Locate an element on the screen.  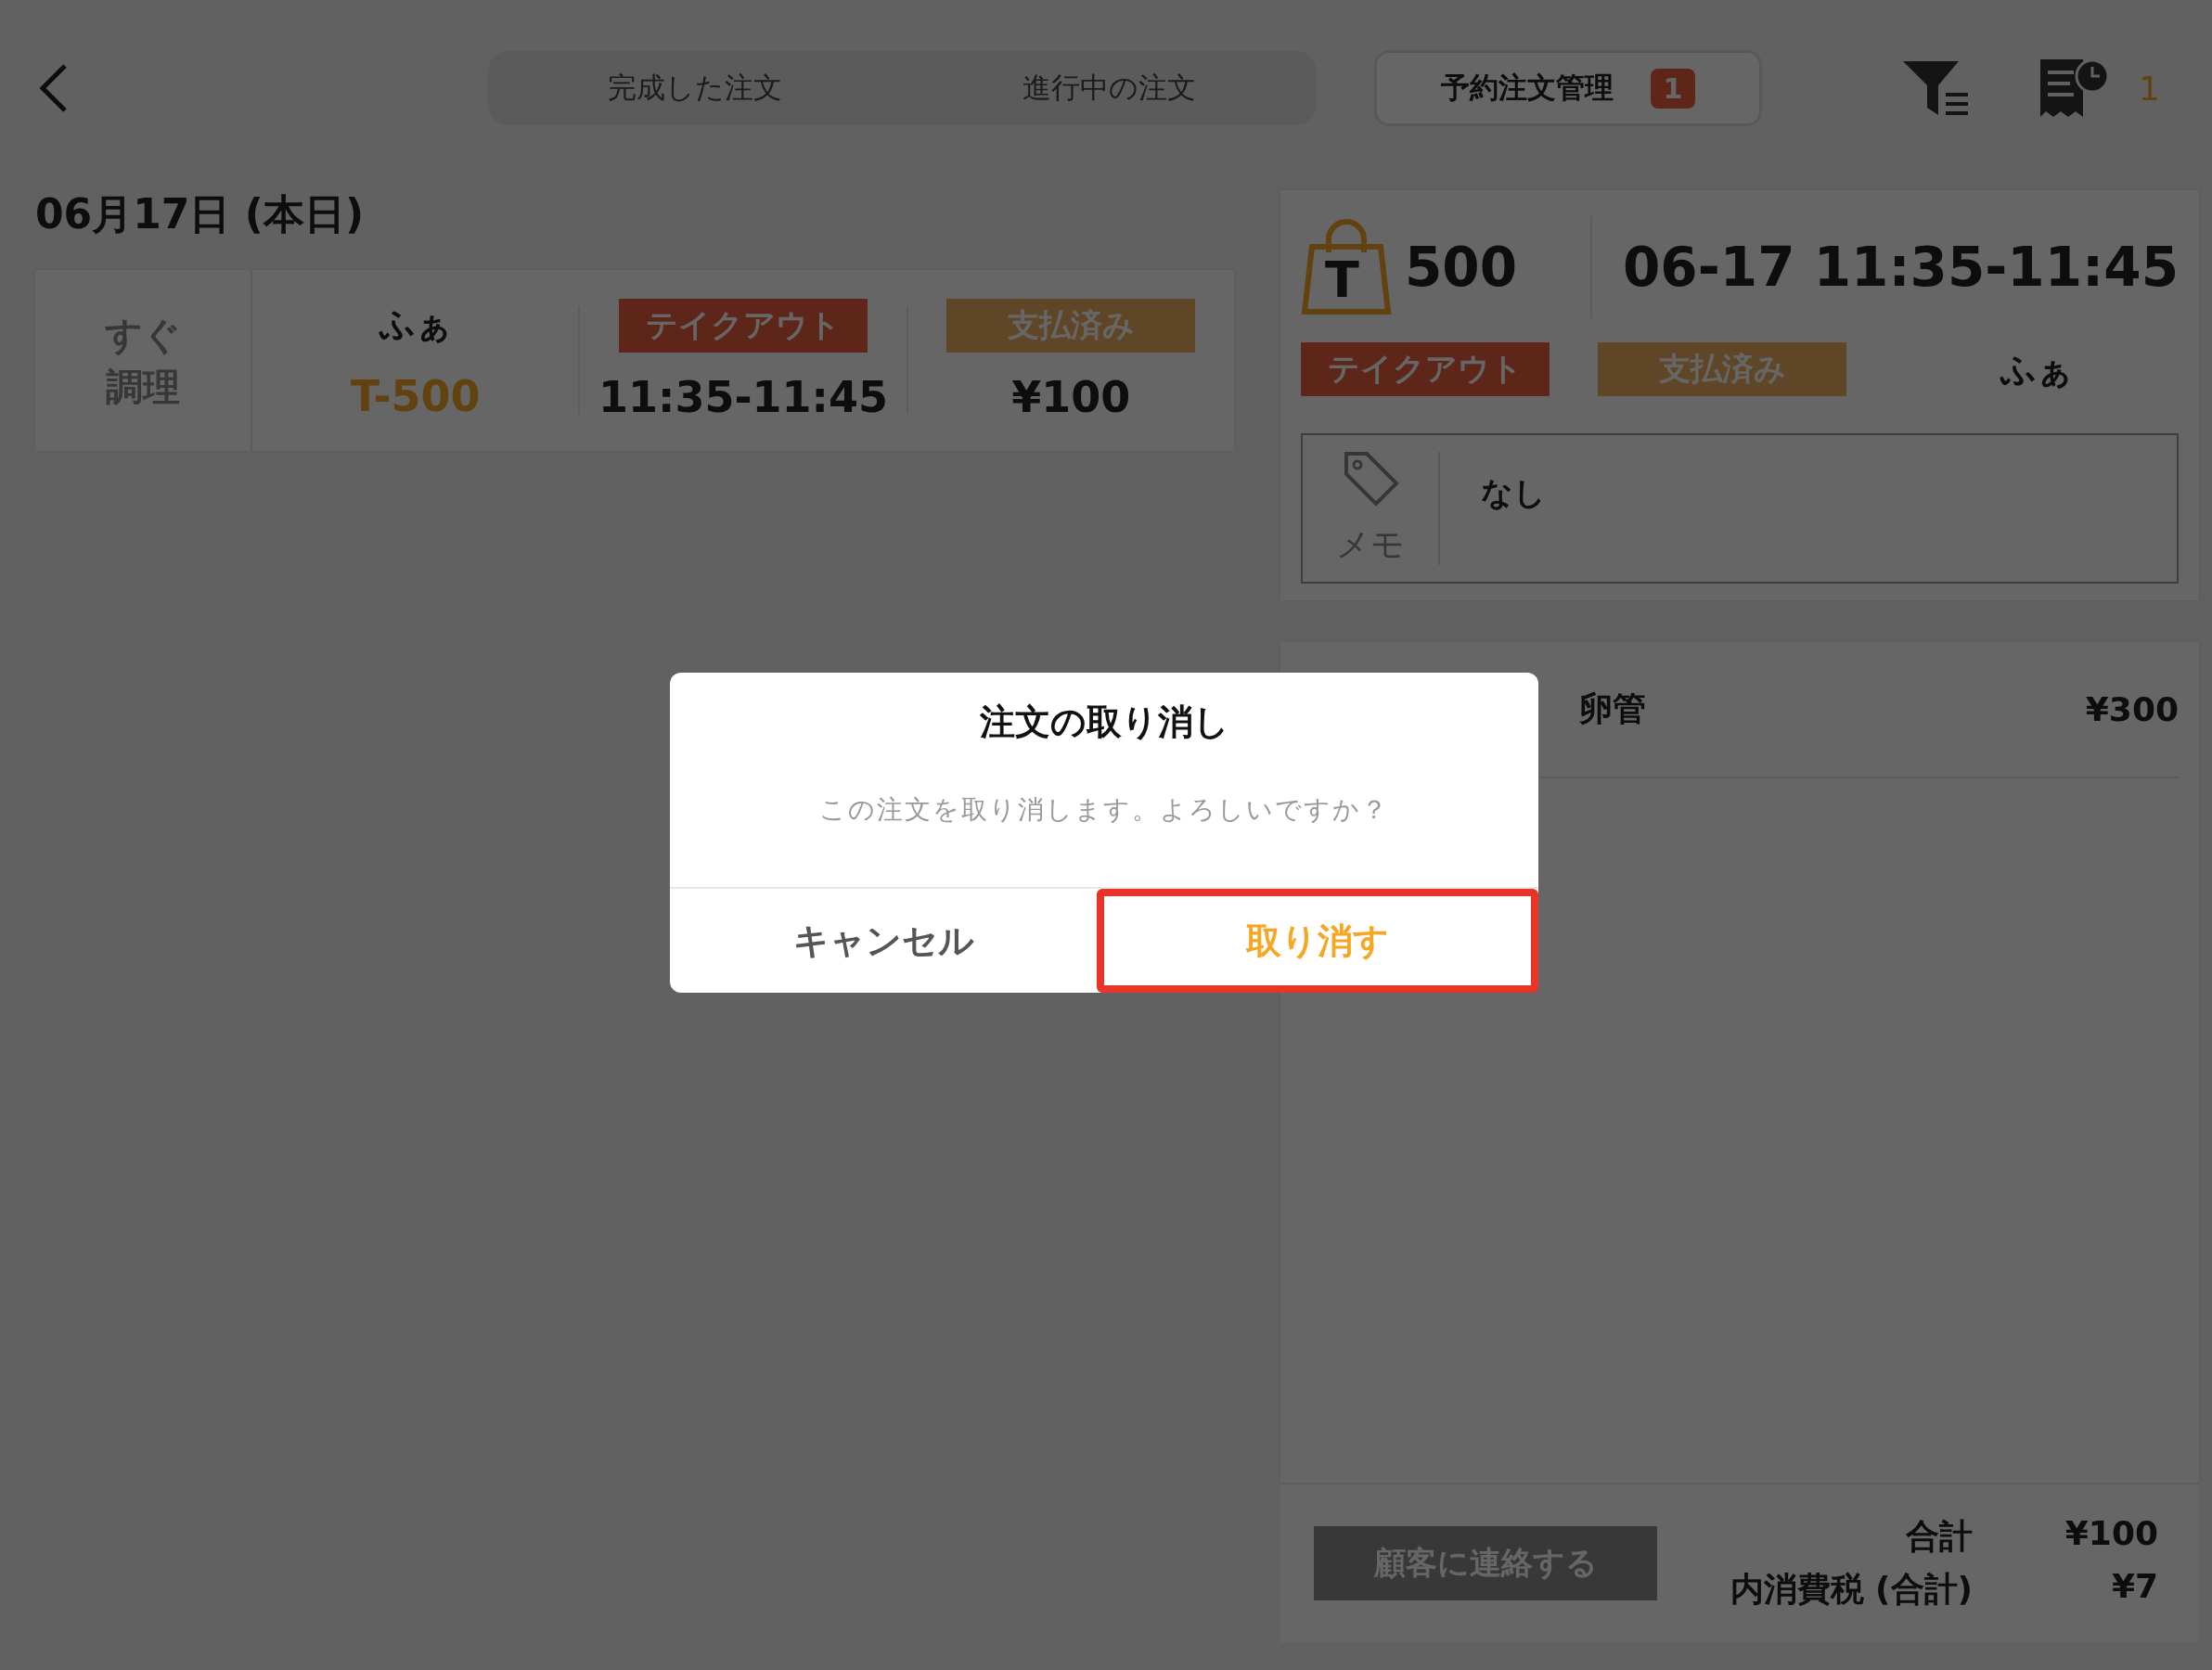
memo-text: なし is located at coordinates (1513, 493).